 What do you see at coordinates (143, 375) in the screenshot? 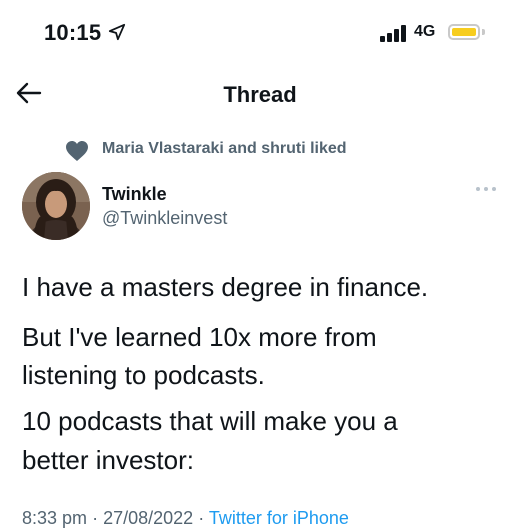
I see `tweet-text-line-3: listening to podcasts.` at bounding box center [143, 375].